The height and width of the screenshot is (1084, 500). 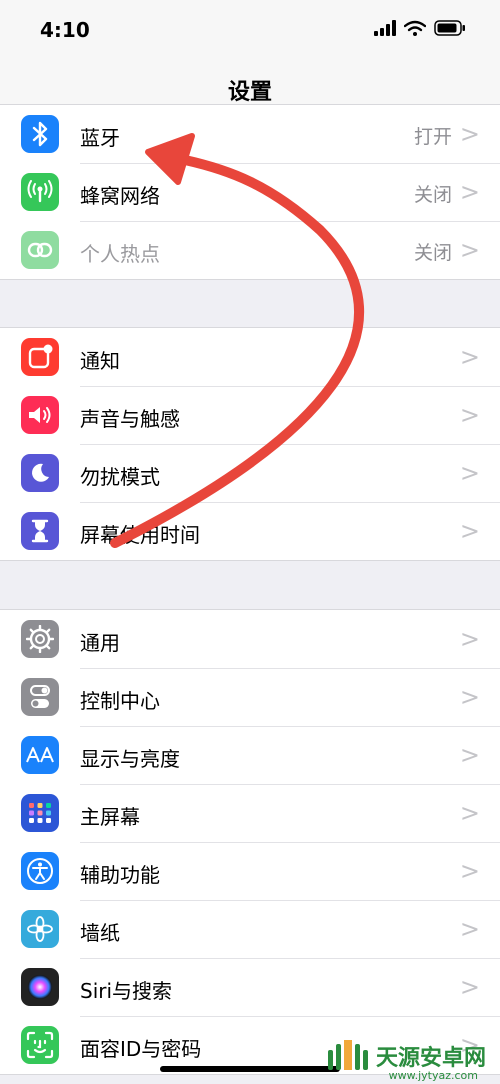 What do you see at coordinates (120, 701) in the screenshot?
I see `row-label: 控制中心` at bounding box center [120, 701].